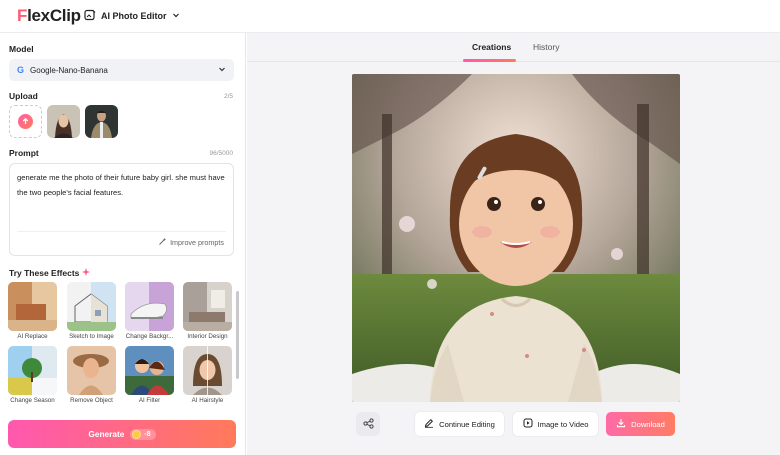 This screenshot has height=455, width=780. What do you see at coordinates (237, 335) in the screenshot?
I see `effects-scrollbar` at bounding box center [237, 335].